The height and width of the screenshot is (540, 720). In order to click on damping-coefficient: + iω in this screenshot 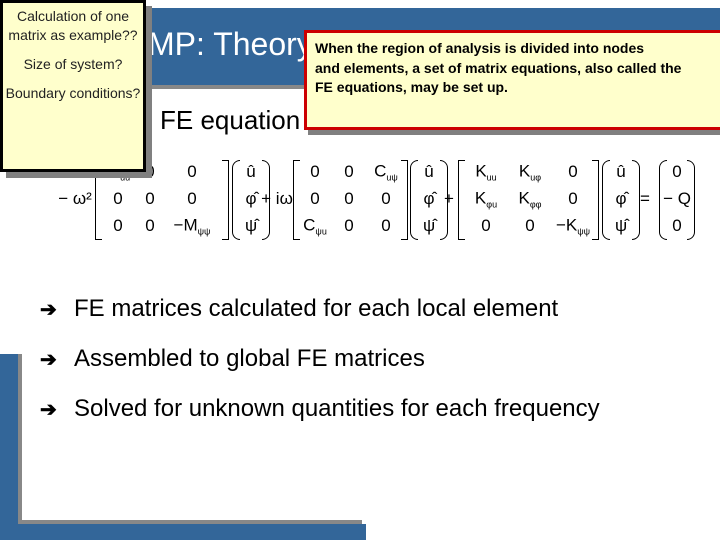, I will do `click(277, 198)`.